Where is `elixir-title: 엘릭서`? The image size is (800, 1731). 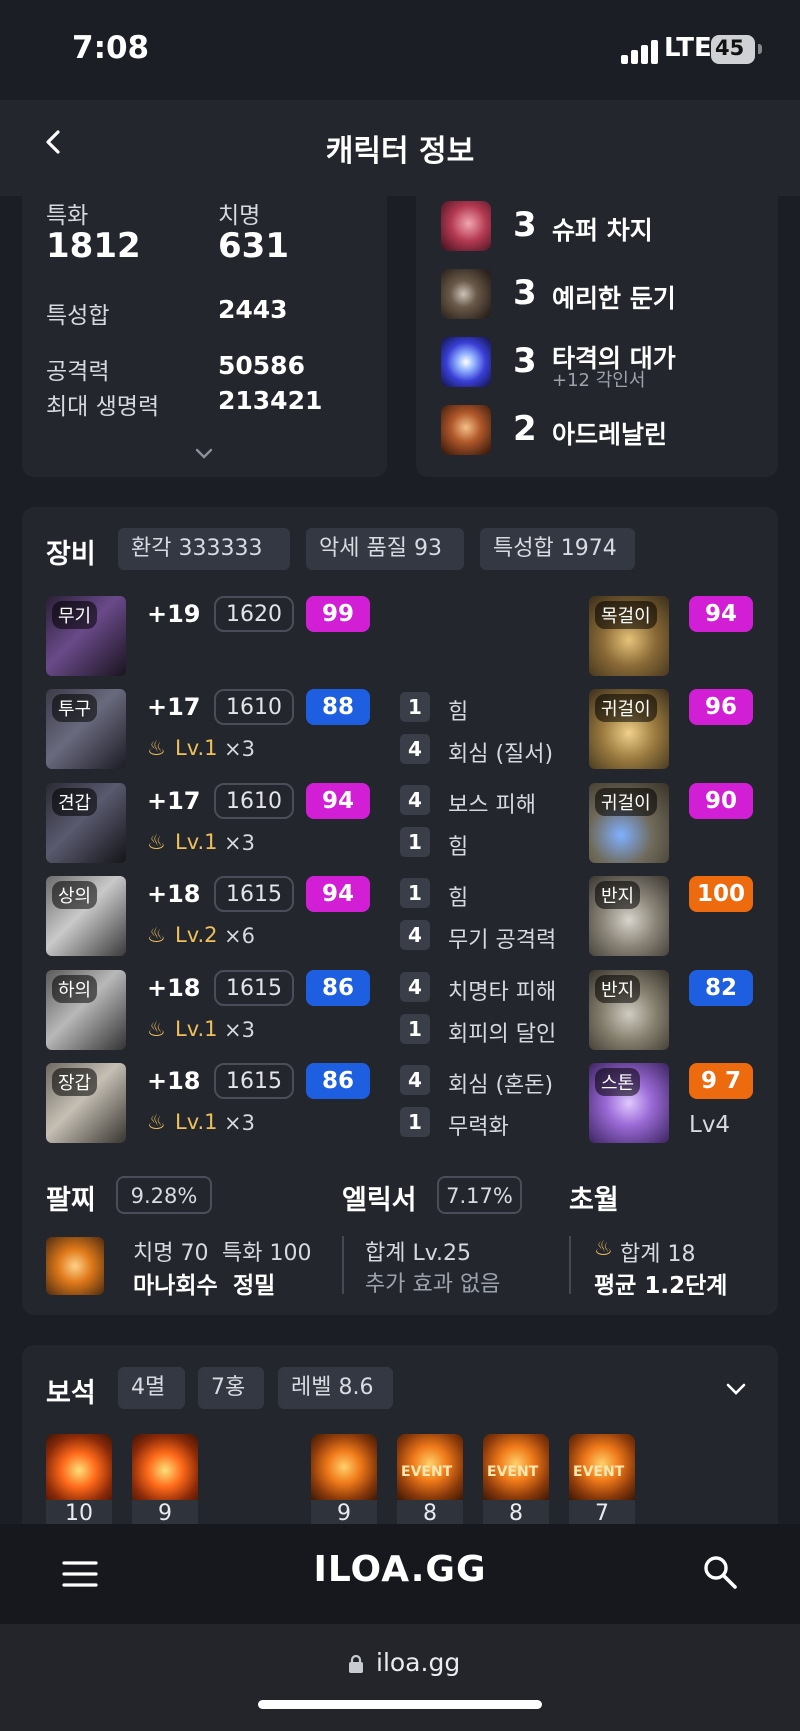 elixir-title: 엘릭서 is located at coordinates (379, 1200).